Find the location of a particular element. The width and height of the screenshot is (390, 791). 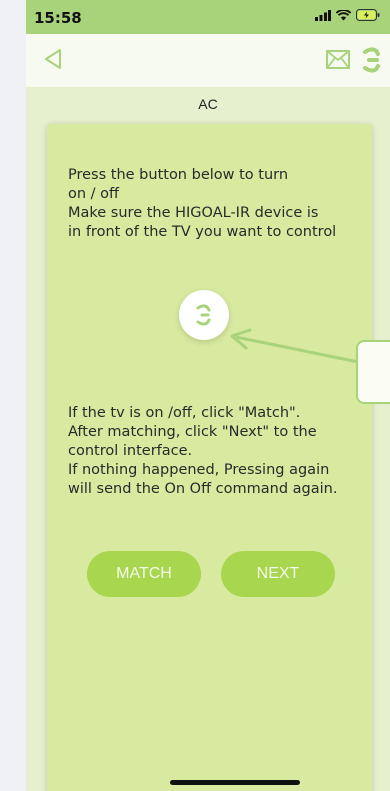

nav-bar is located at coordinates (208, 60).